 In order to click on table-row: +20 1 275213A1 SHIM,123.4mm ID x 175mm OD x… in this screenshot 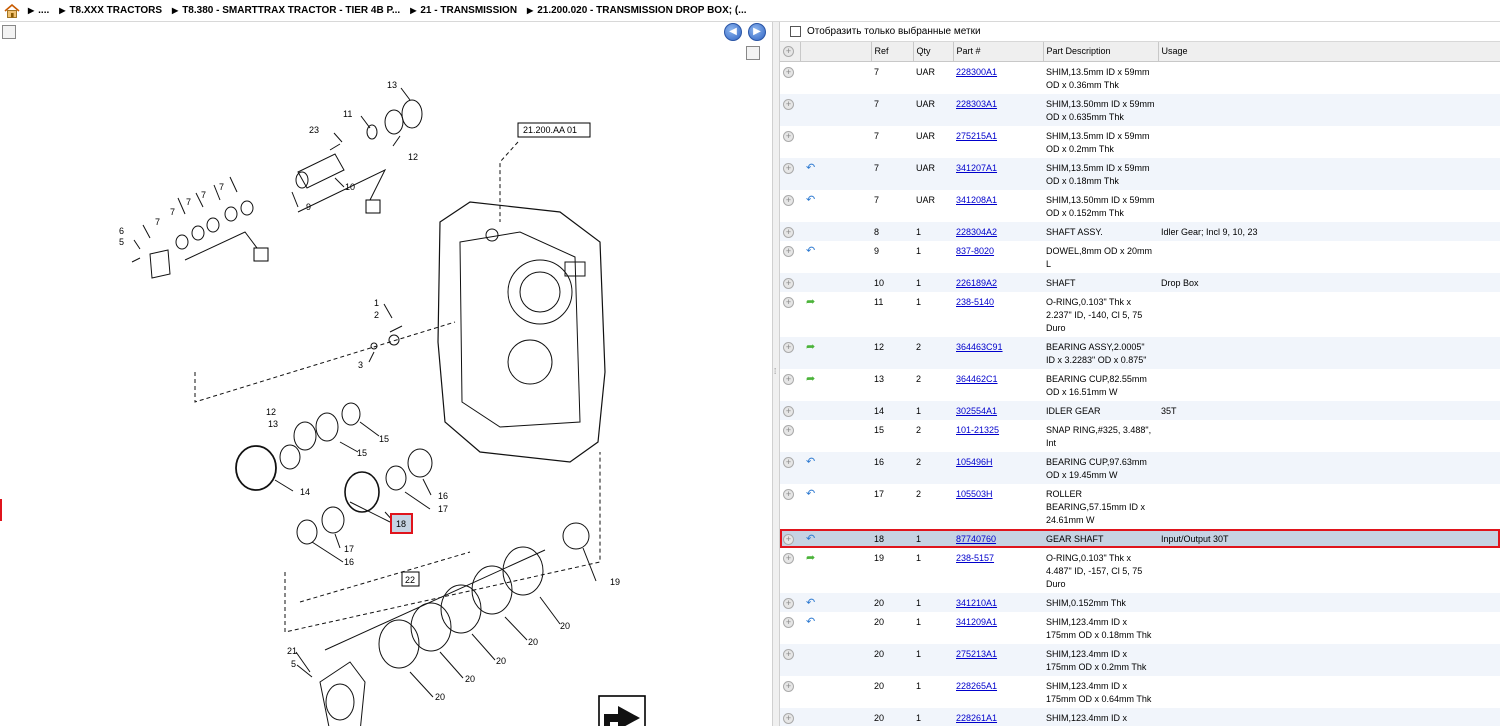, I will do `click(1140, 659)`.